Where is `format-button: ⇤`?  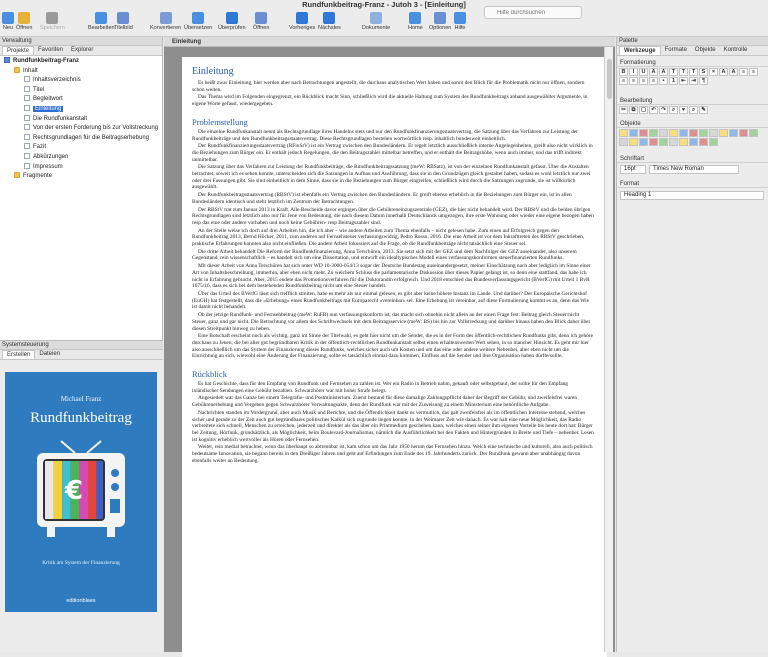
format-button: ⇤ is located at coordinates (683, 81).